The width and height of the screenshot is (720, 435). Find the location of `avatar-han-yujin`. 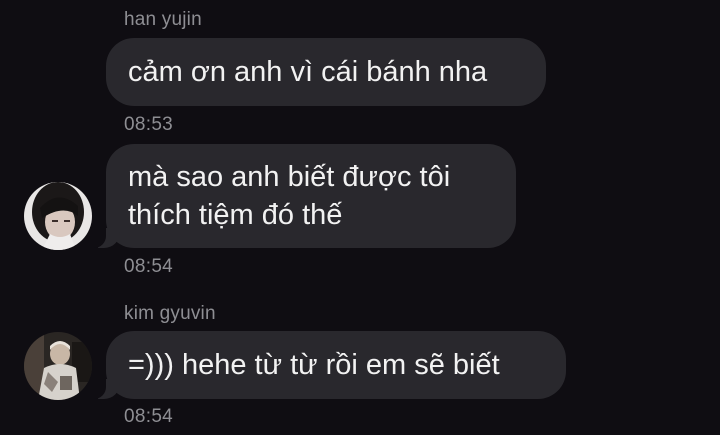

avatar-han-yujin is located at coordinates (58, 216).